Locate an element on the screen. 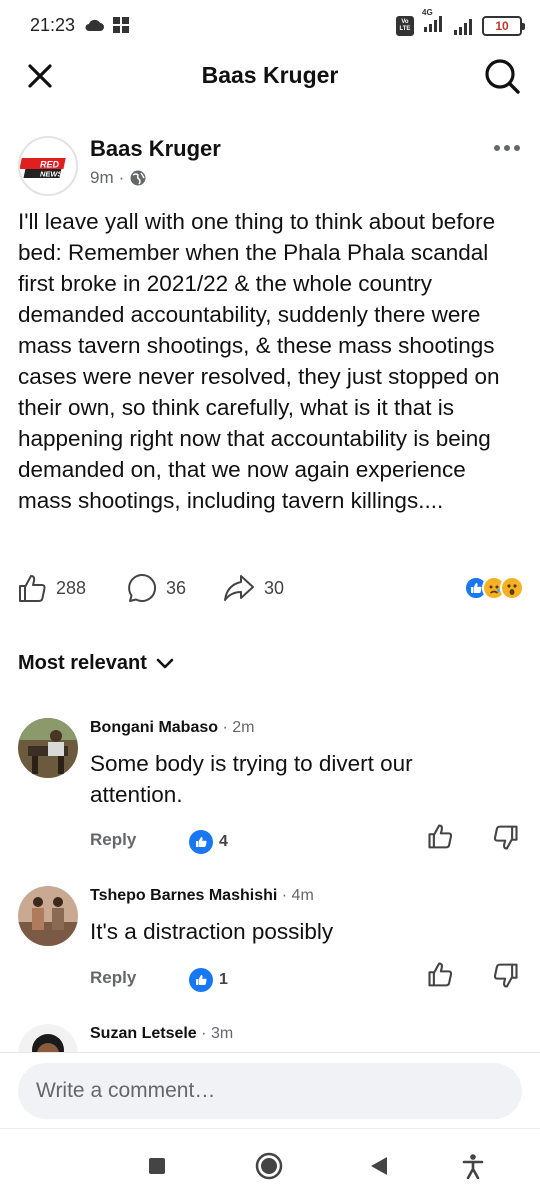  comment-composer is located at coordinates (270, 1090).